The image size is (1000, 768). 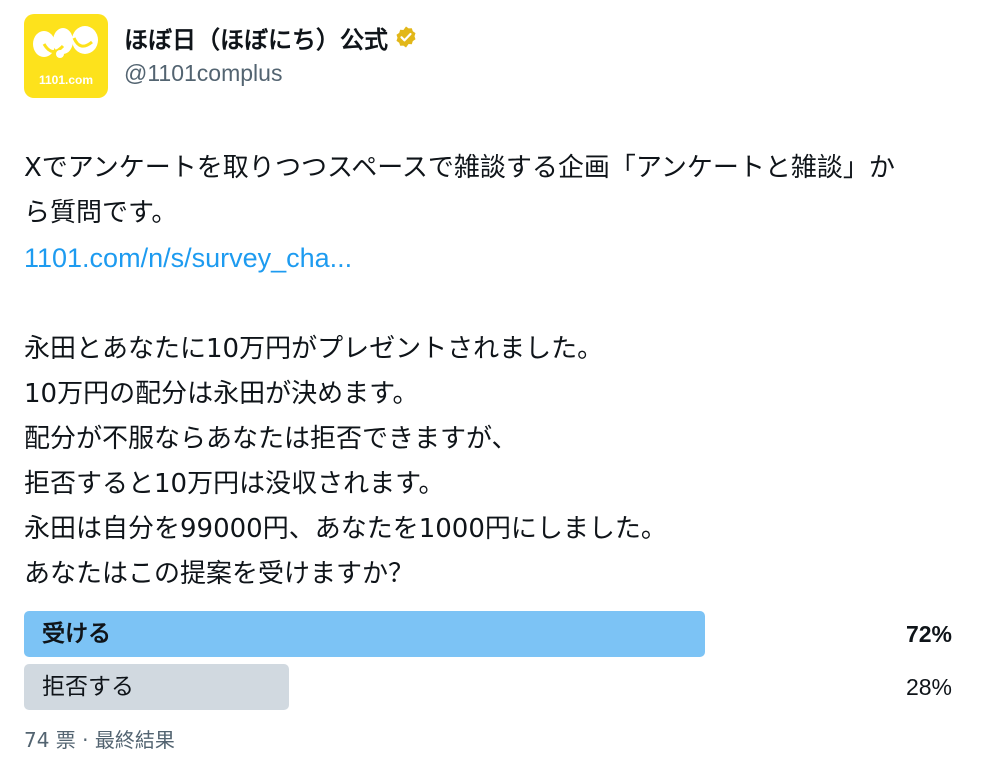 I want to click on verified-badge-icon, so click(x=406, y=37).